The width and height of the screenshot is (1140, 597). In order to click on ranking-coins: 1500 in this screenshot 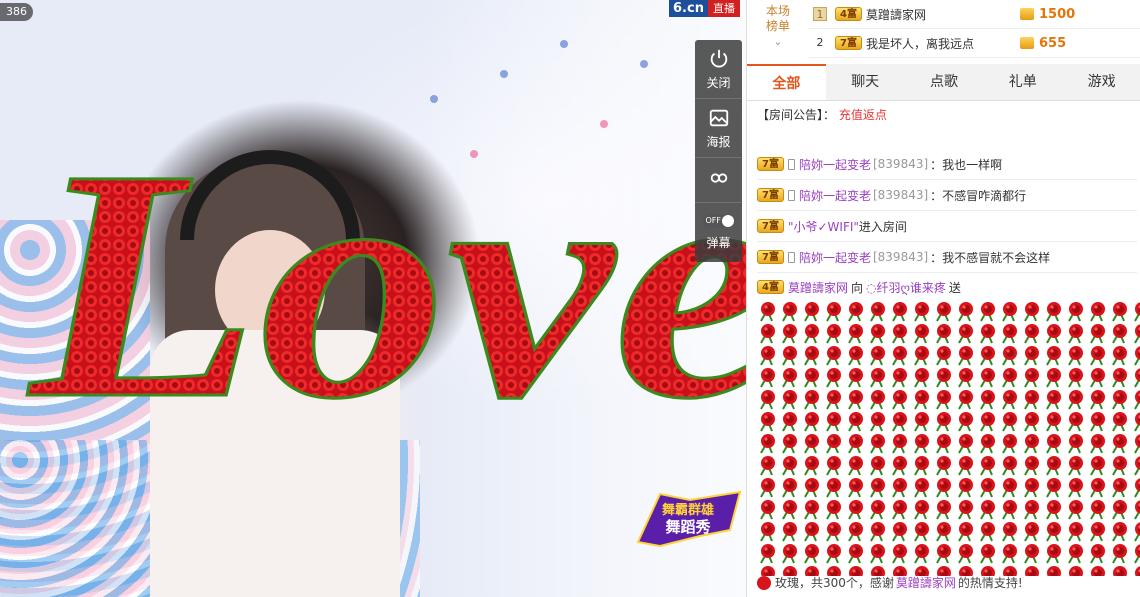, I will do `click(1080, 14)`.